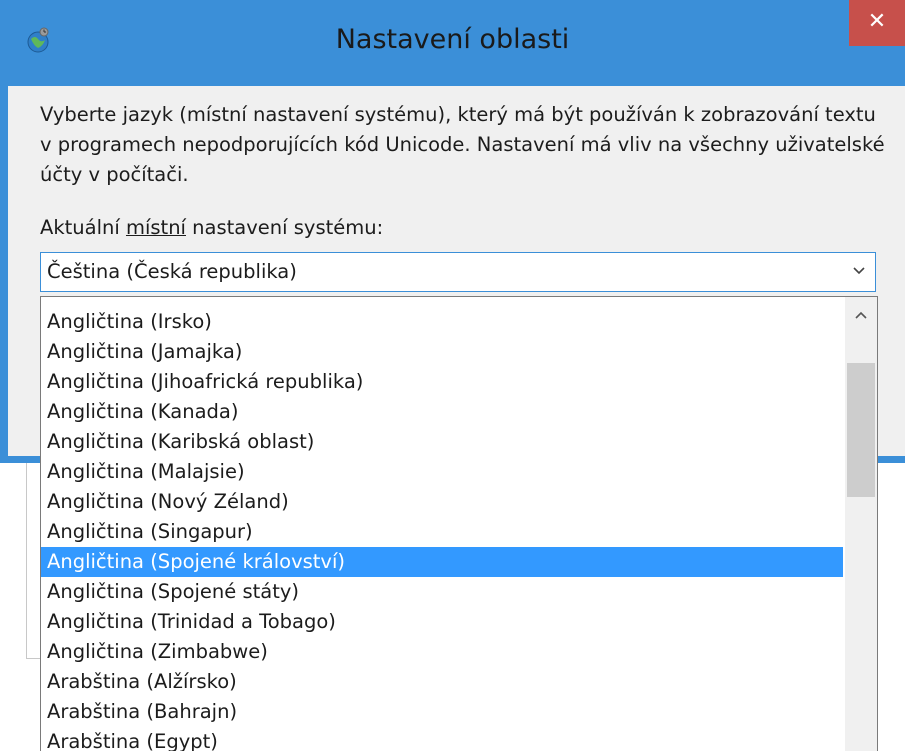 This screenshot has width=905, height=751. What do you see at coordinates (442, 739) in the screenshot?
I see `dropdown-item: Arabština (Egypt)` at bounding box center [442, 739].